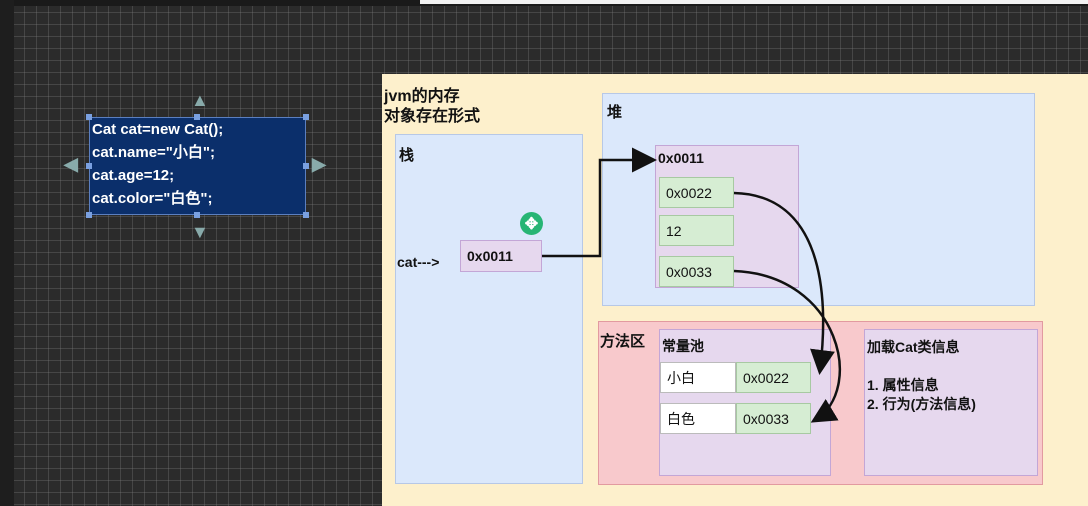 This screenshot has width=1088, height=506. What do you see at coordinates (599, 202) in the screenshot?
I see `arrow-stack-to-heap` at bounding box center [599, 202].